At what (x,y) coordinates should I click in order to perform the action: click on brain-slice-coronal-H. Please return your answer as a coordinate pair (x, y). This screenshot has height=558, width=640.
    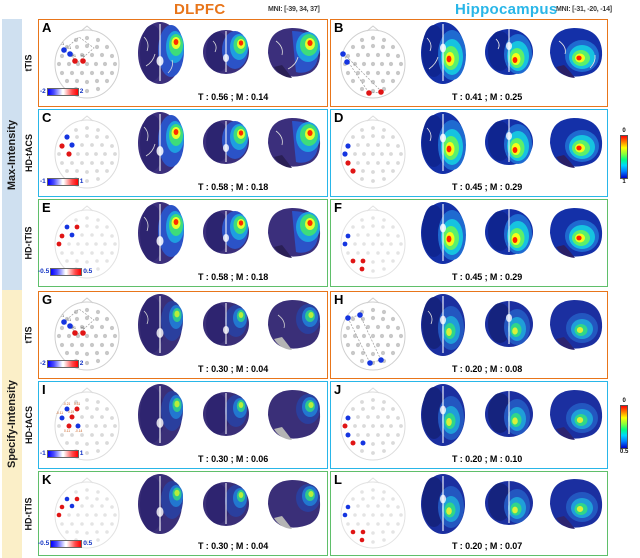
    Looking at the image, I should click on (509, 325).